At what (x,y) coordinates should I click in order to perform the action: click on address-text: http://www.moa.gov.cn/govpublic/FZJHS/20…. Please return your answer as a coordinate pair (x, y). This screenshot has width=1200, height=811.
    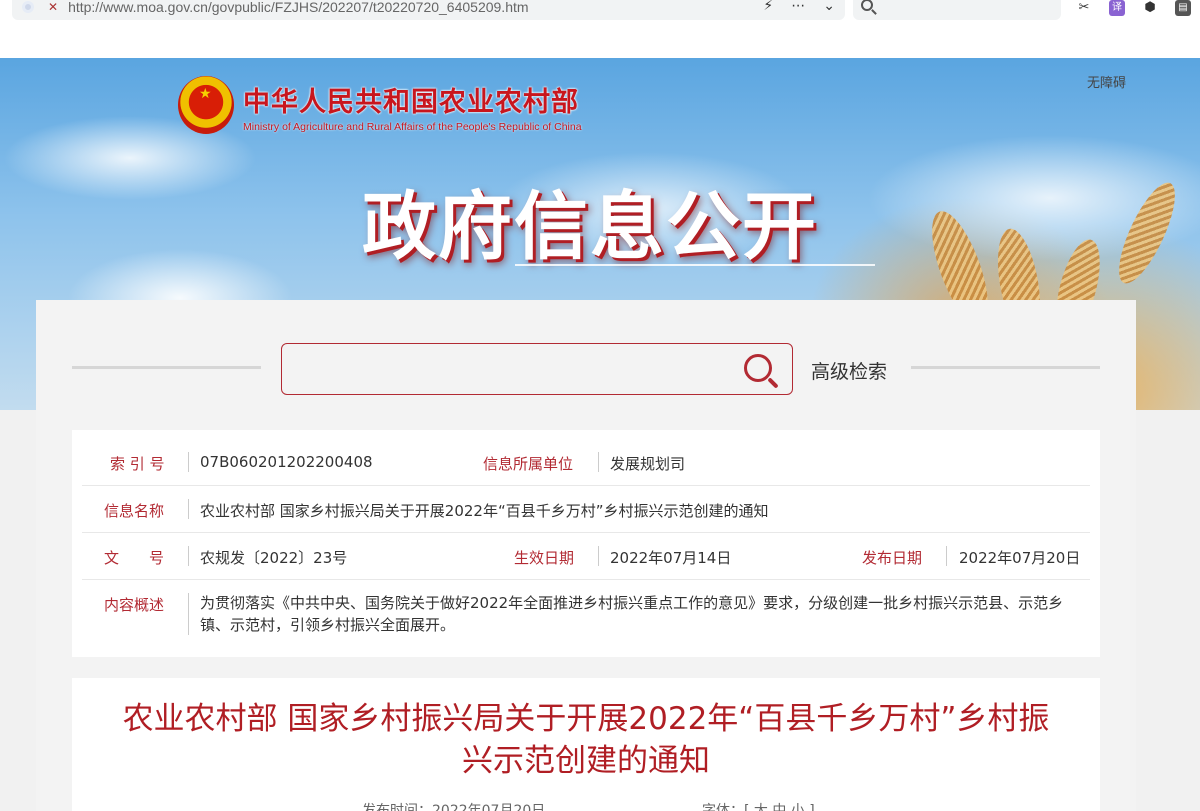
    Looking at the image, I should click on (298, 7).